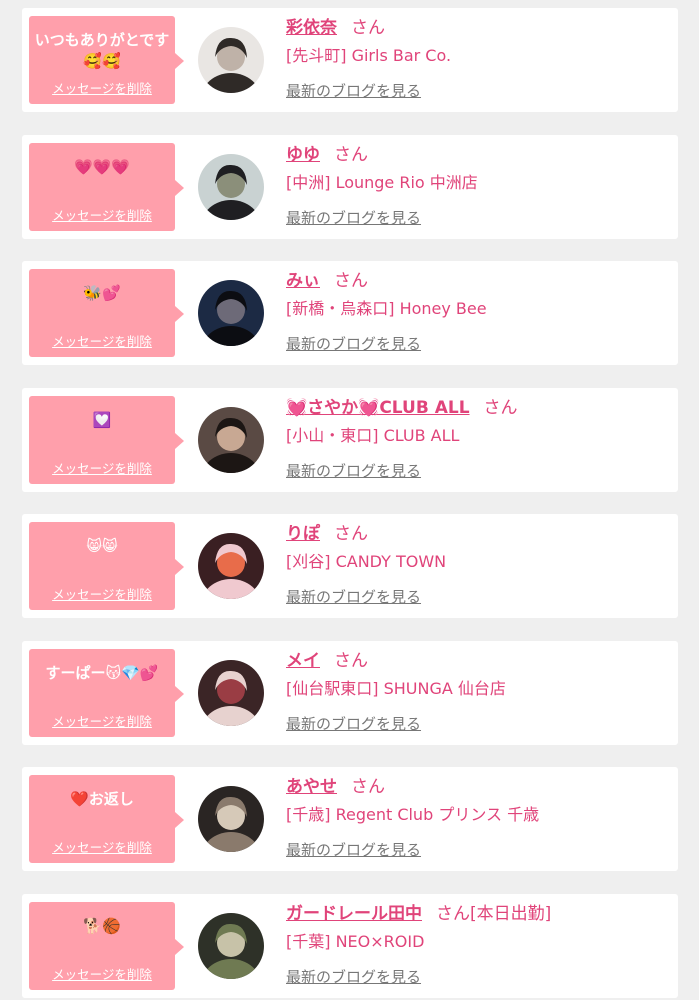 The height and width of the screenshot is (1000, 699). Describe the element at coordinates (327, 281) in the screenshot. I see `name-line: みぃ さん` at that location.